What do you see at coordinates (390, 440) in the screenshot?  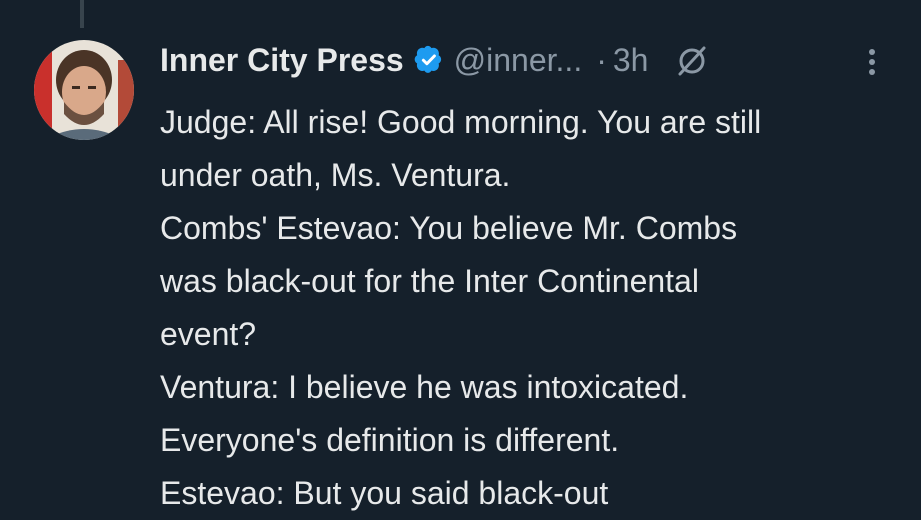 I see `tweet-text-line: Everyone's definition is different.` at bounding box center [390, 440].